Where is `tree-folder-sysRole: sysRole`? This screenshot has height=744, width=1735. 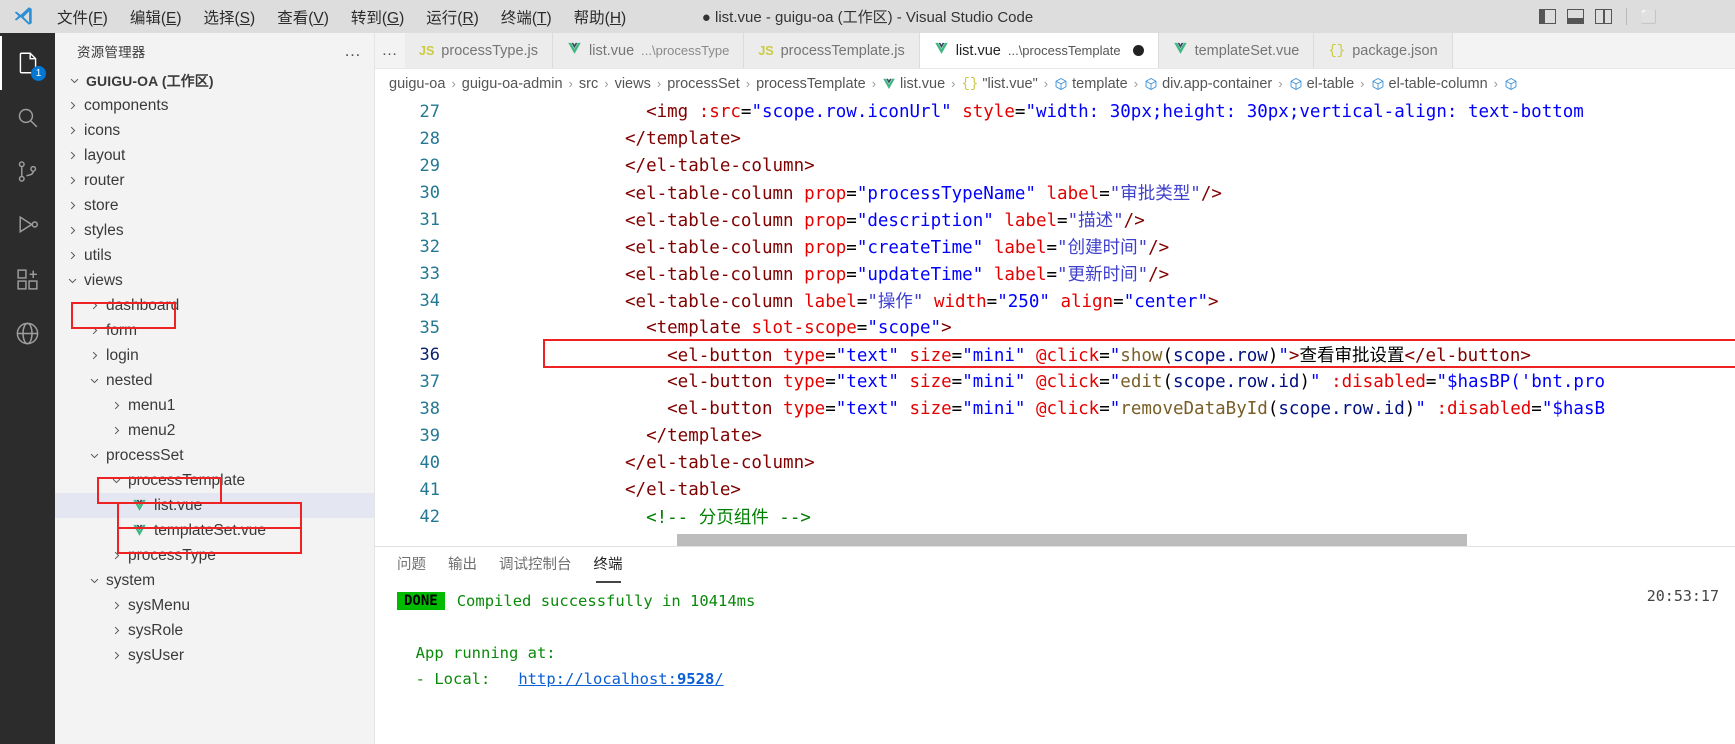 tree-folder-sysRole: sysRole is located at coordinates (214, 630).